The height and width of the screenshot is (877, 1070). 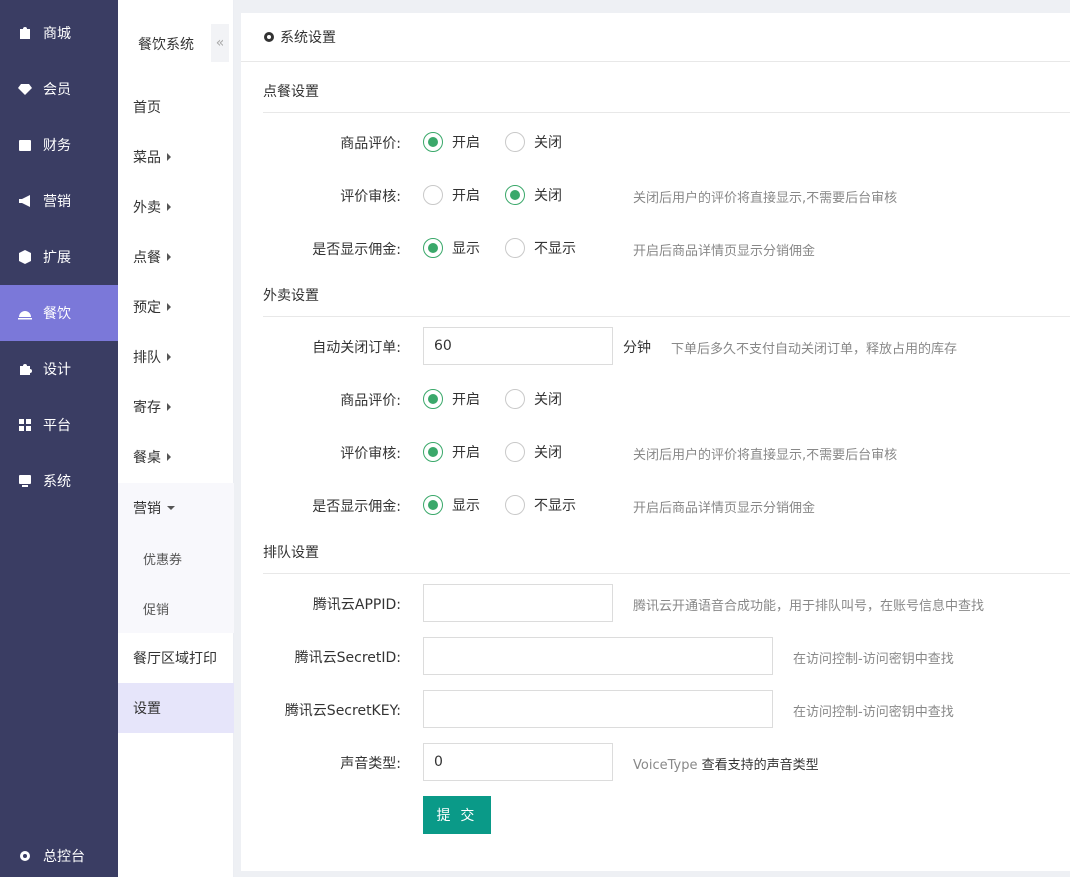 I want to click on autoclose-input, so click(x=518, y=346).